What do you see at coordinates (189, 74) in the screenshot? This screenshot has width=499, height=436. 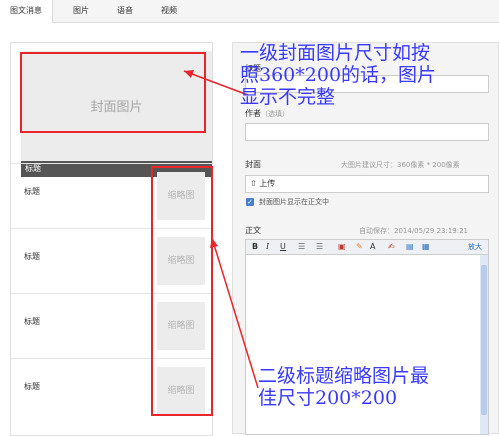 I see `arrow-head-cover` at bounding box center [189, 74].